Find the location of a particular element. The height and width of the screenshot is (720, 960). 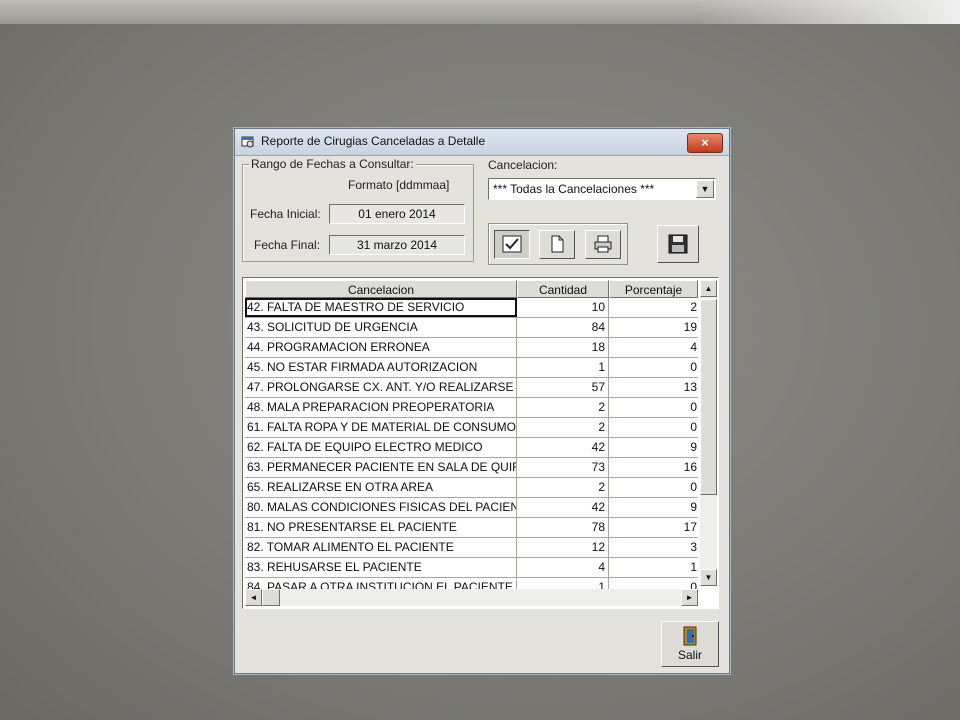

cell-cancelacion: 83. REHUSARSE EL PACIENTE is located at coordinates (381, 567).